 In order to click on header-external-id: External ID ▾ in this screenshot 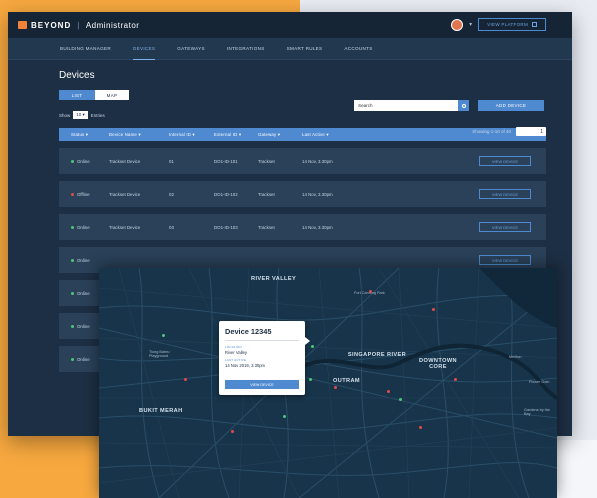, I will do `click(236, 135)`.